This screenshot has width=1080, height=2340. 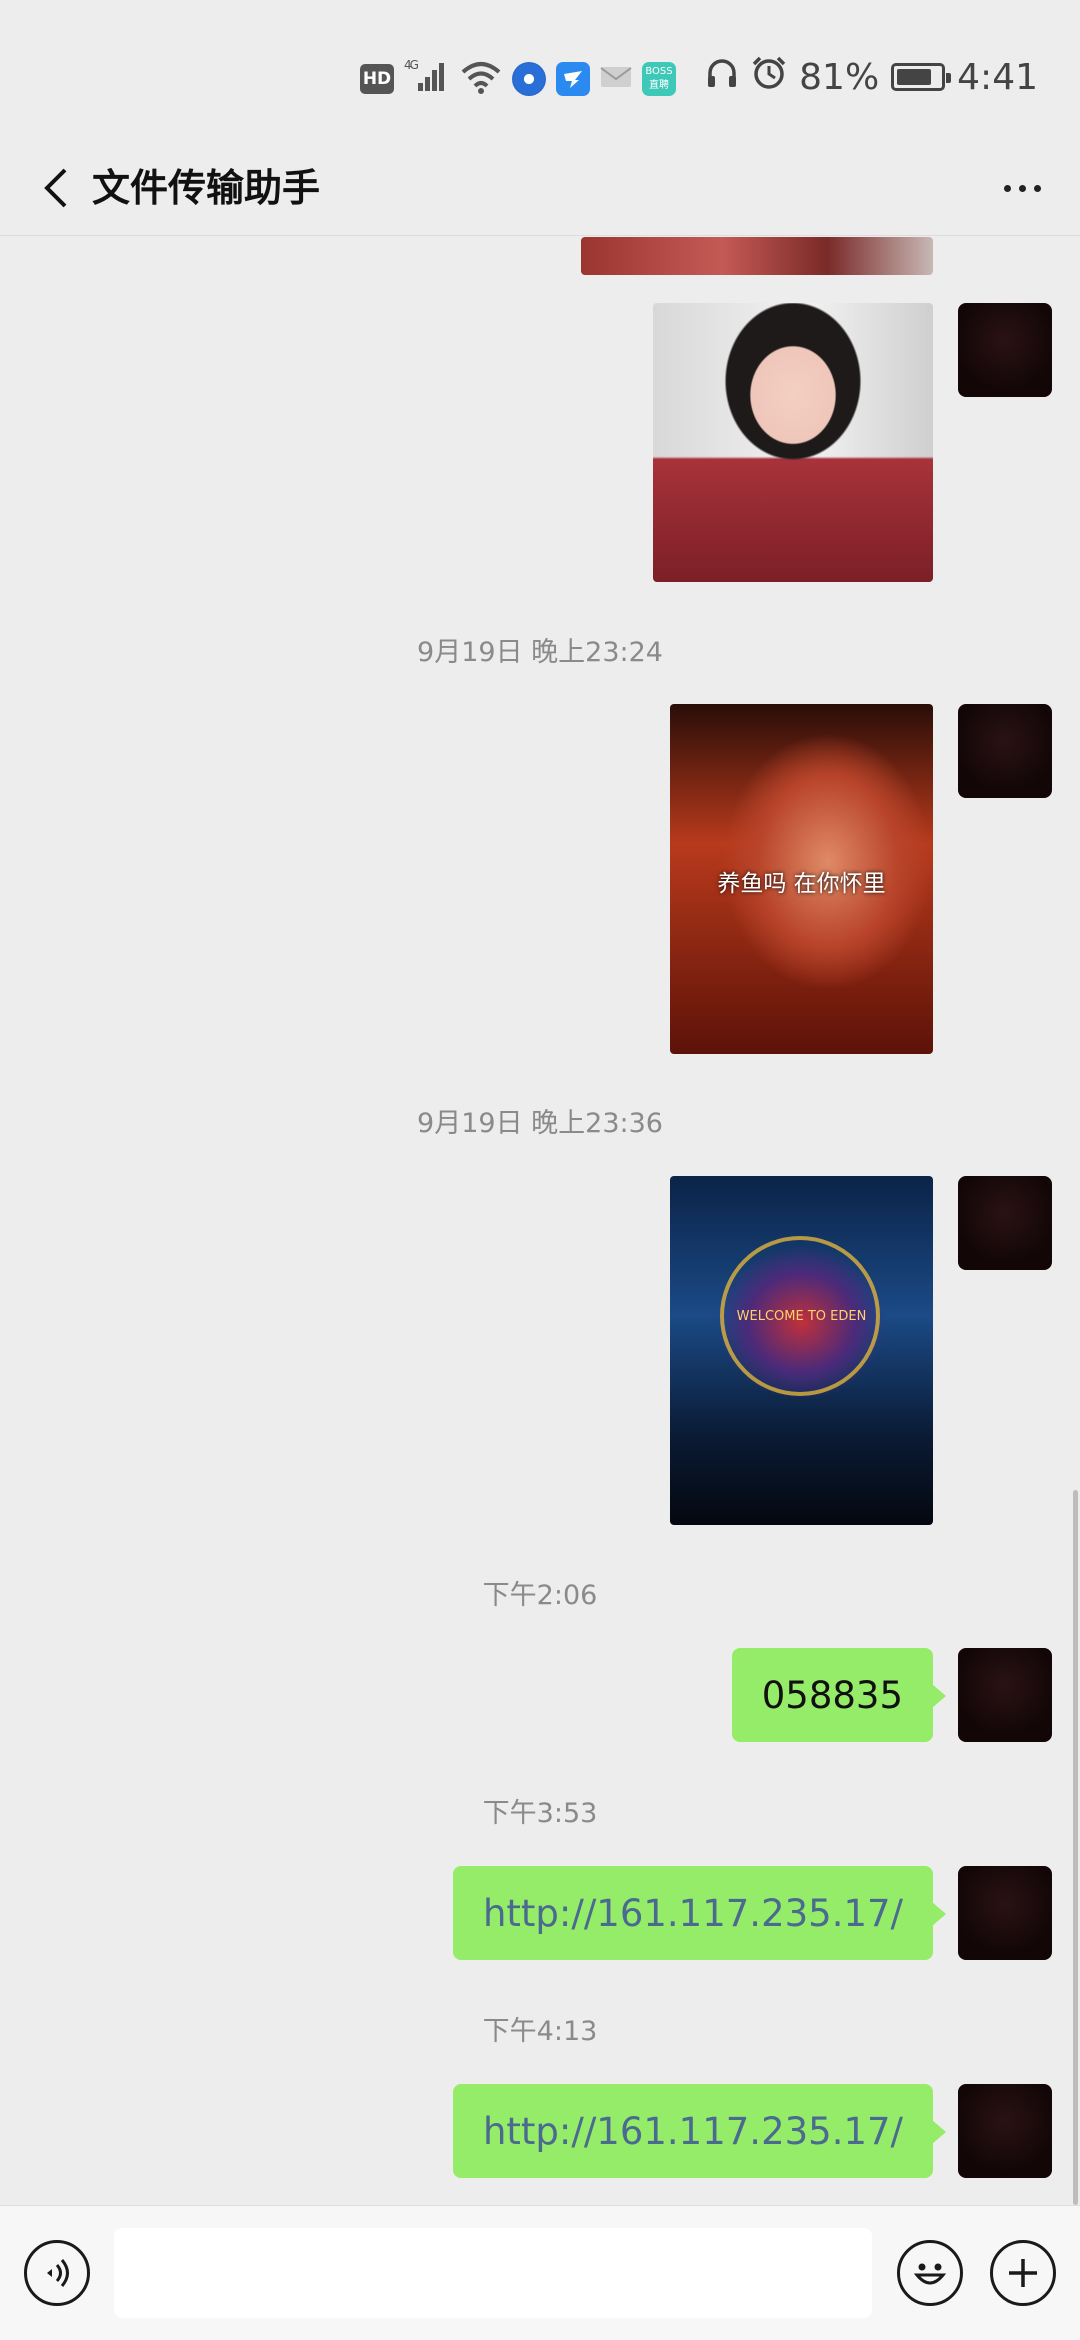 What do you see at coordinates (540, 1813) in the screenshot?
I see `timestamp: 下午3:53` at bounding box center [540, 1813].